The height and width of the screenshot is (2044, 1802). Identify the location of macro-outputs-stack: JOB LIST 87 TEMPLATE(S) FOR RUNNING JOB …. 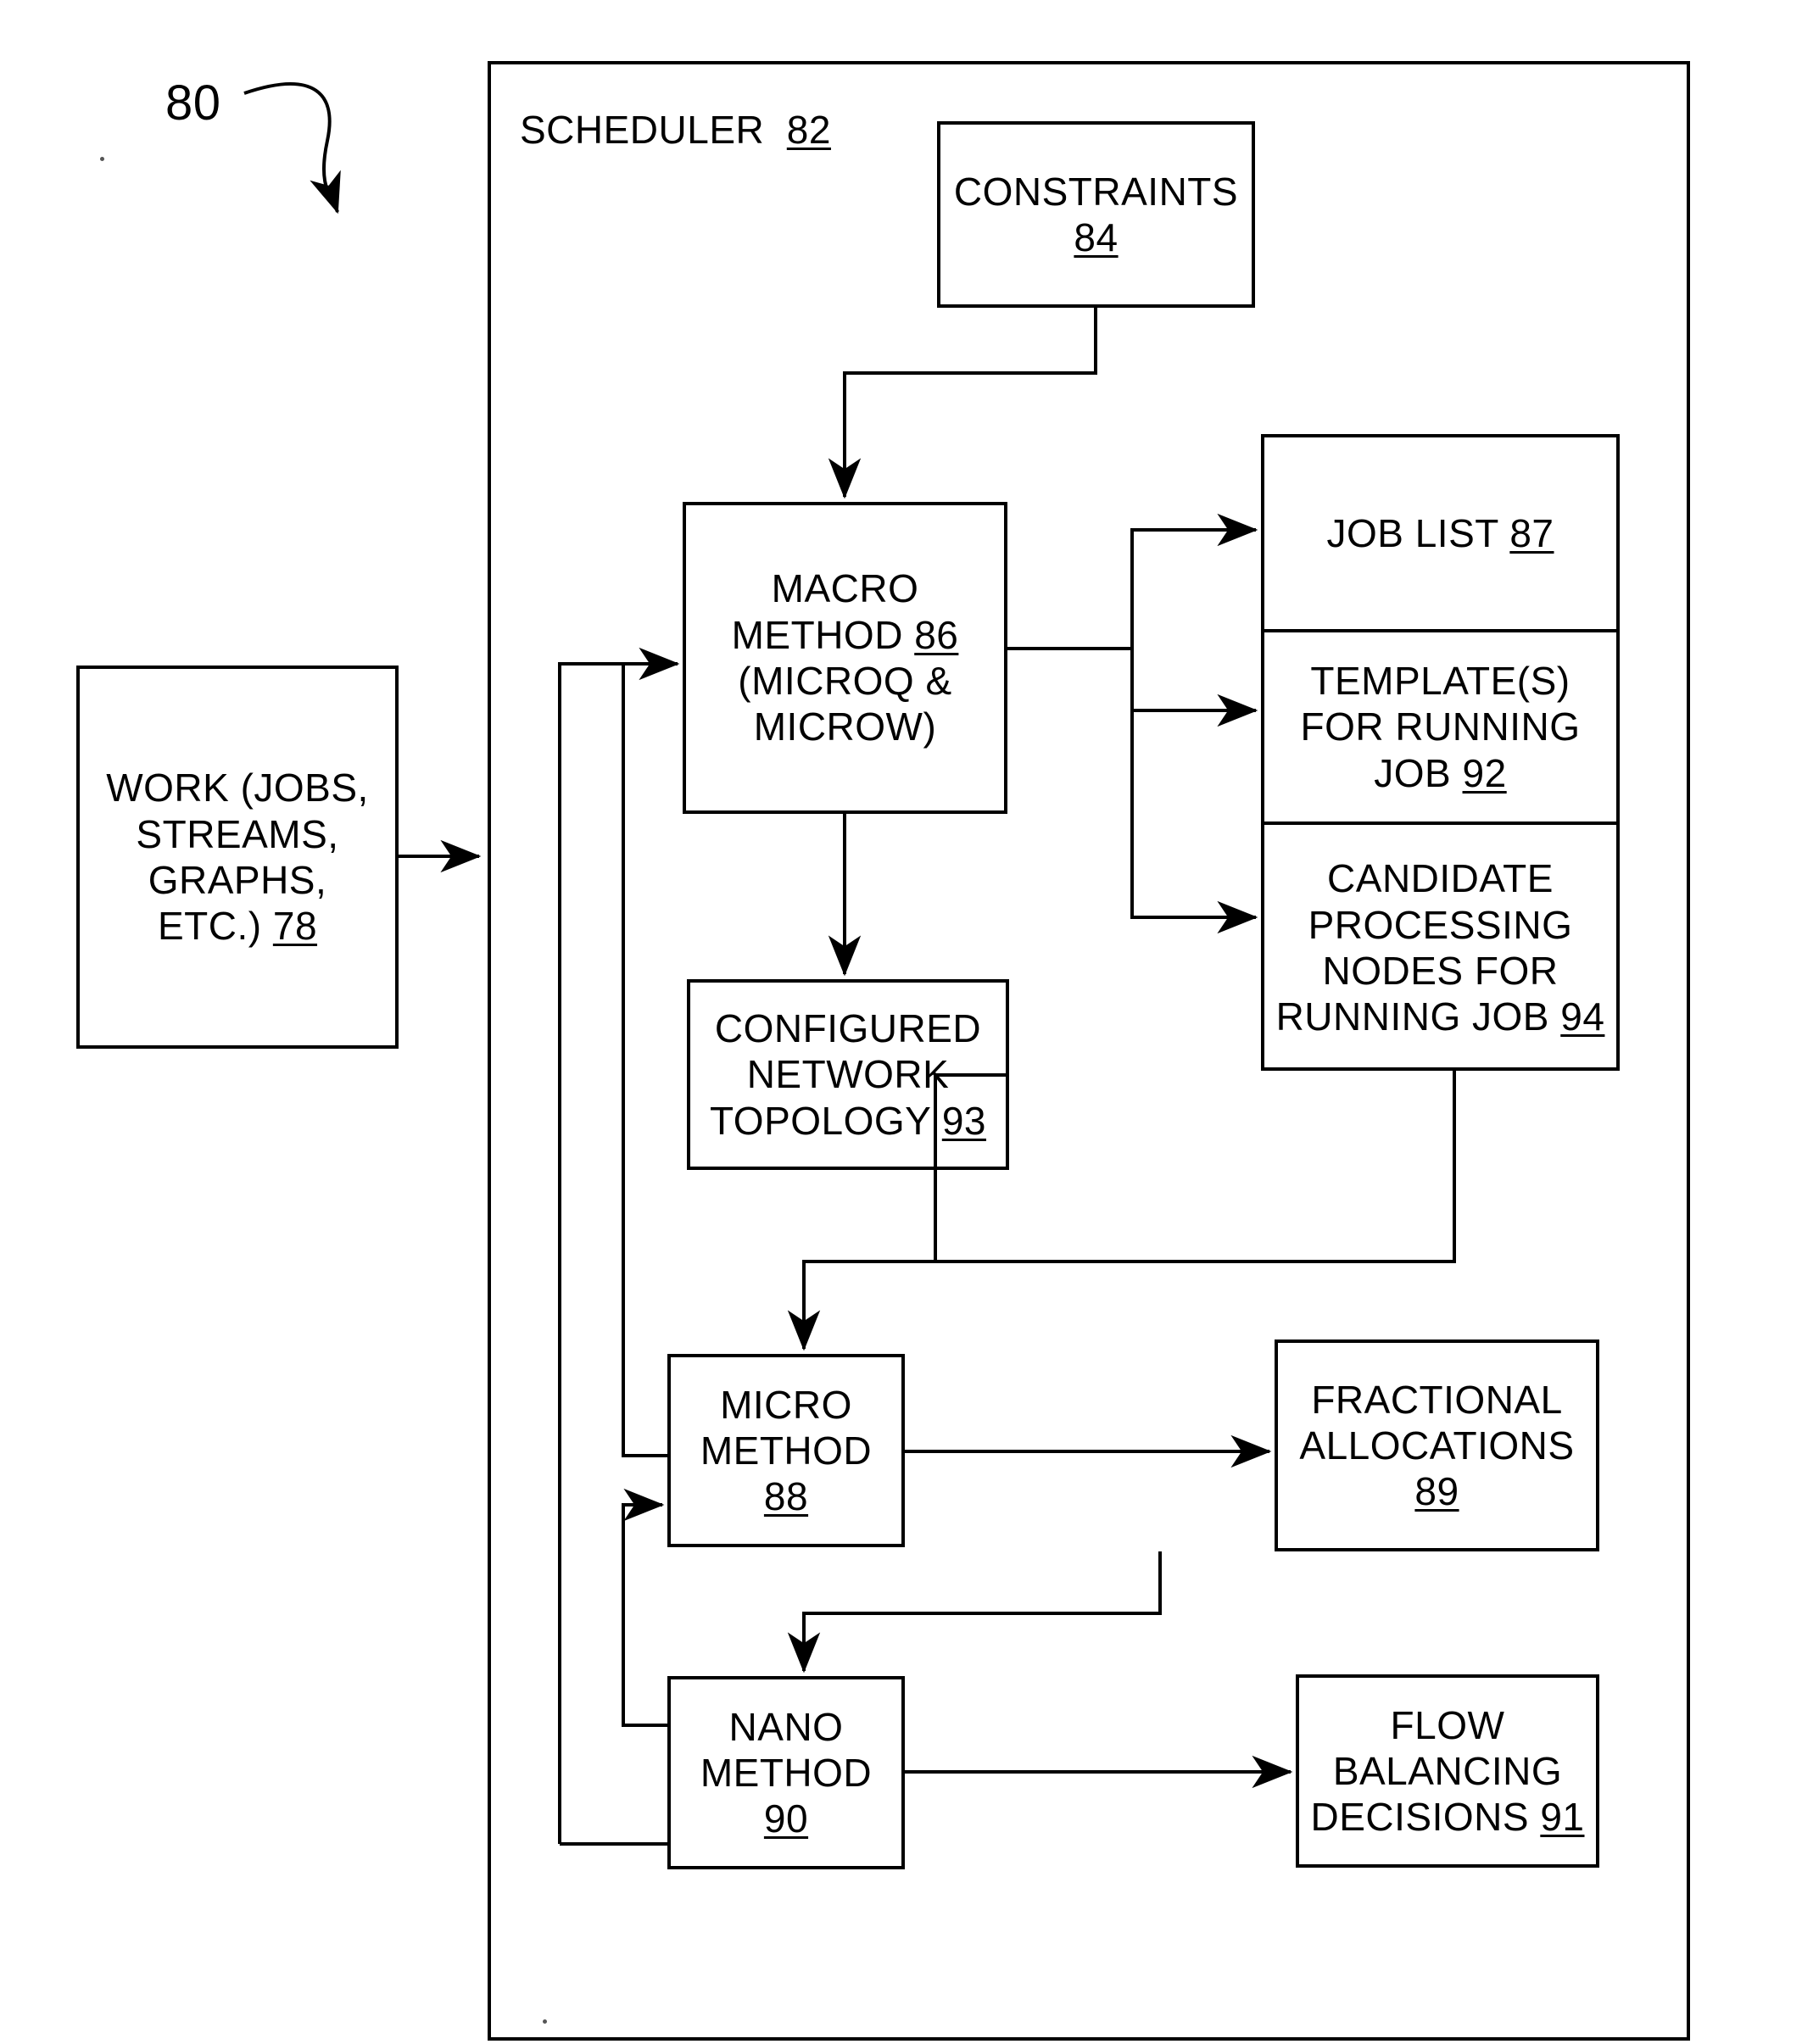
(1440, 752).